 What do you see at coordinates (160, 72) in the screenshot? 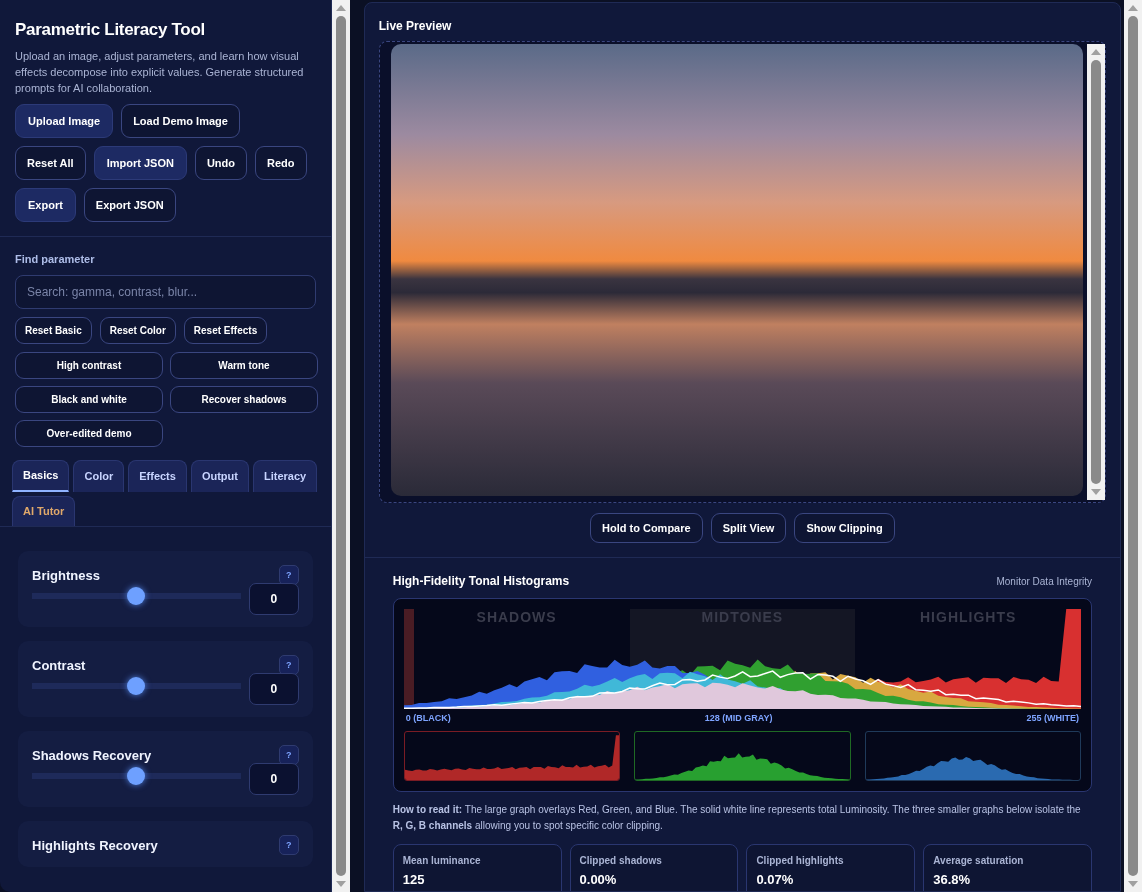
I see `app-description: Upload an image, adjust parameters, and learn how visual effects decompose into explicit values. Generate structured prompts for AI collaboration.` at bounding box center [160, 72].